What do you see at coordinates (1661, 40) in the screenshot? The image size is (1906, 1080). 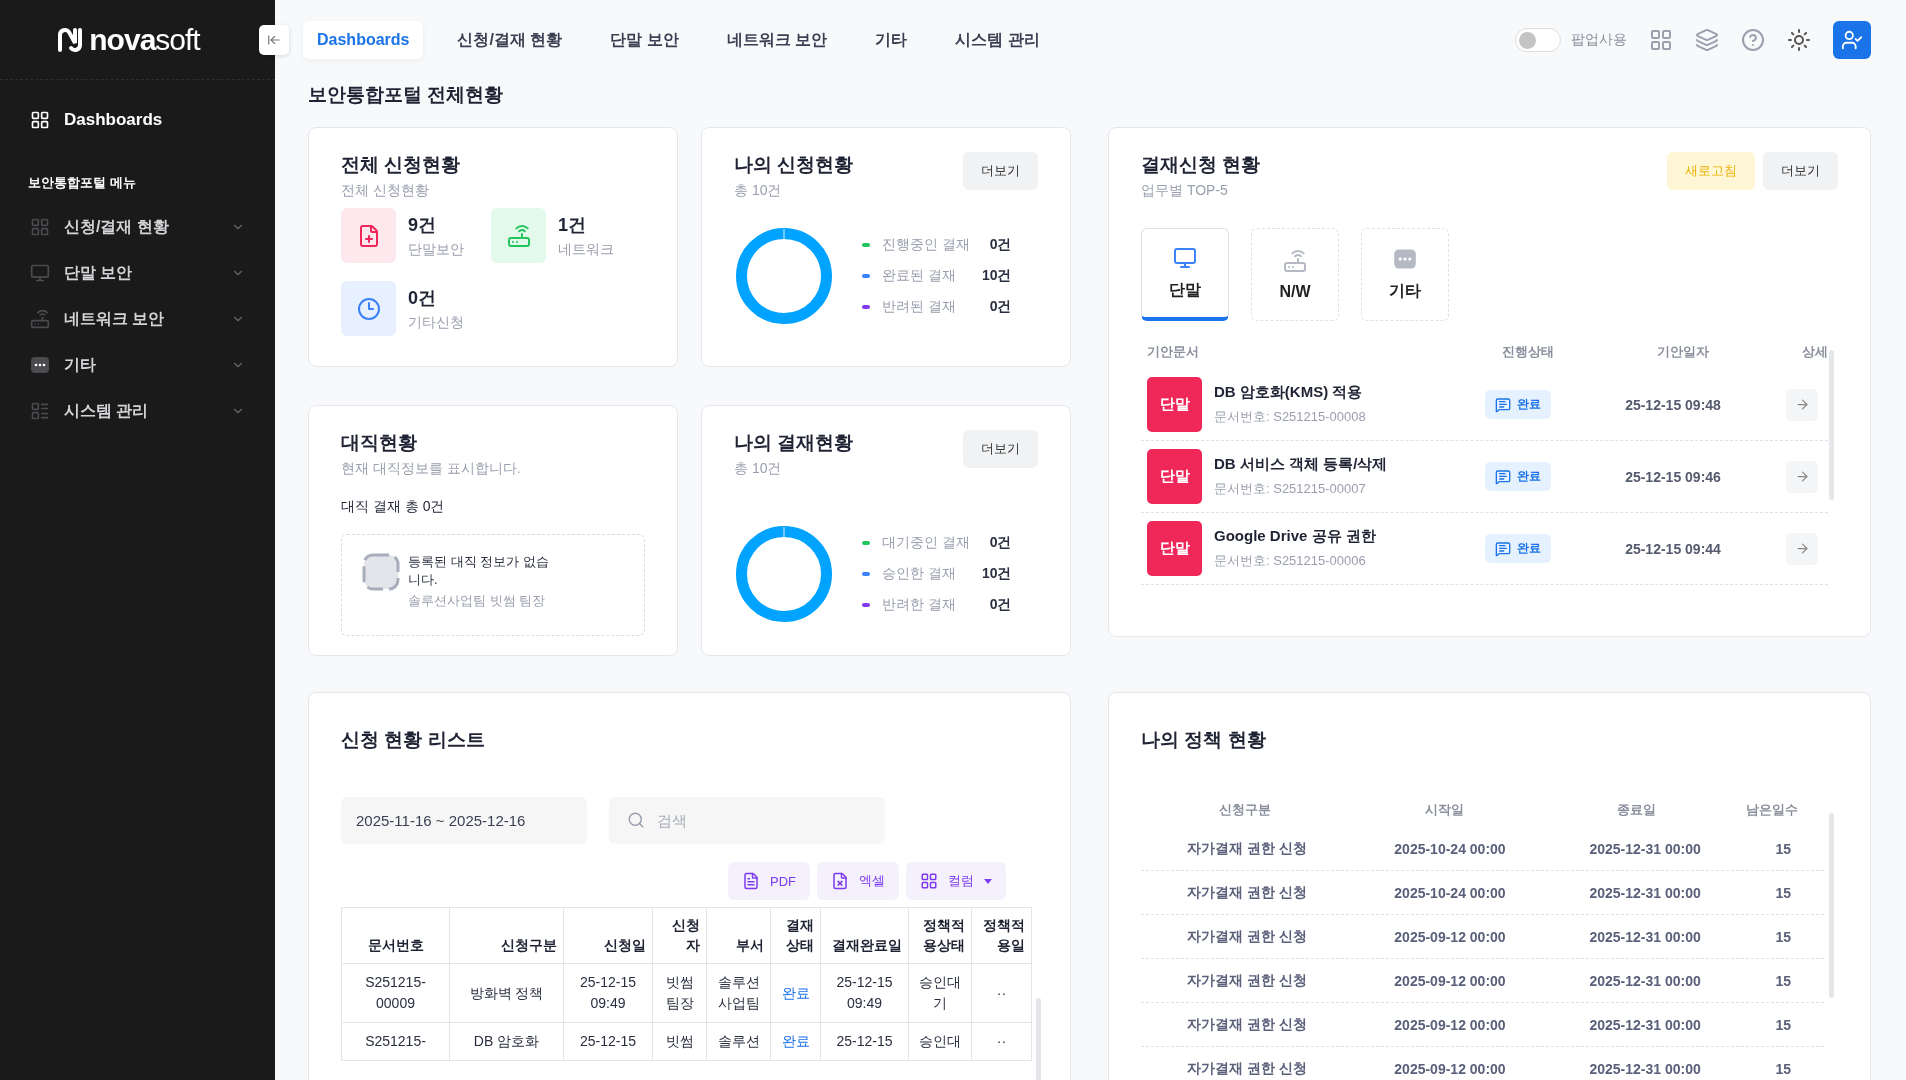 I see `apps-icon` at bounding box center [1661, 40].